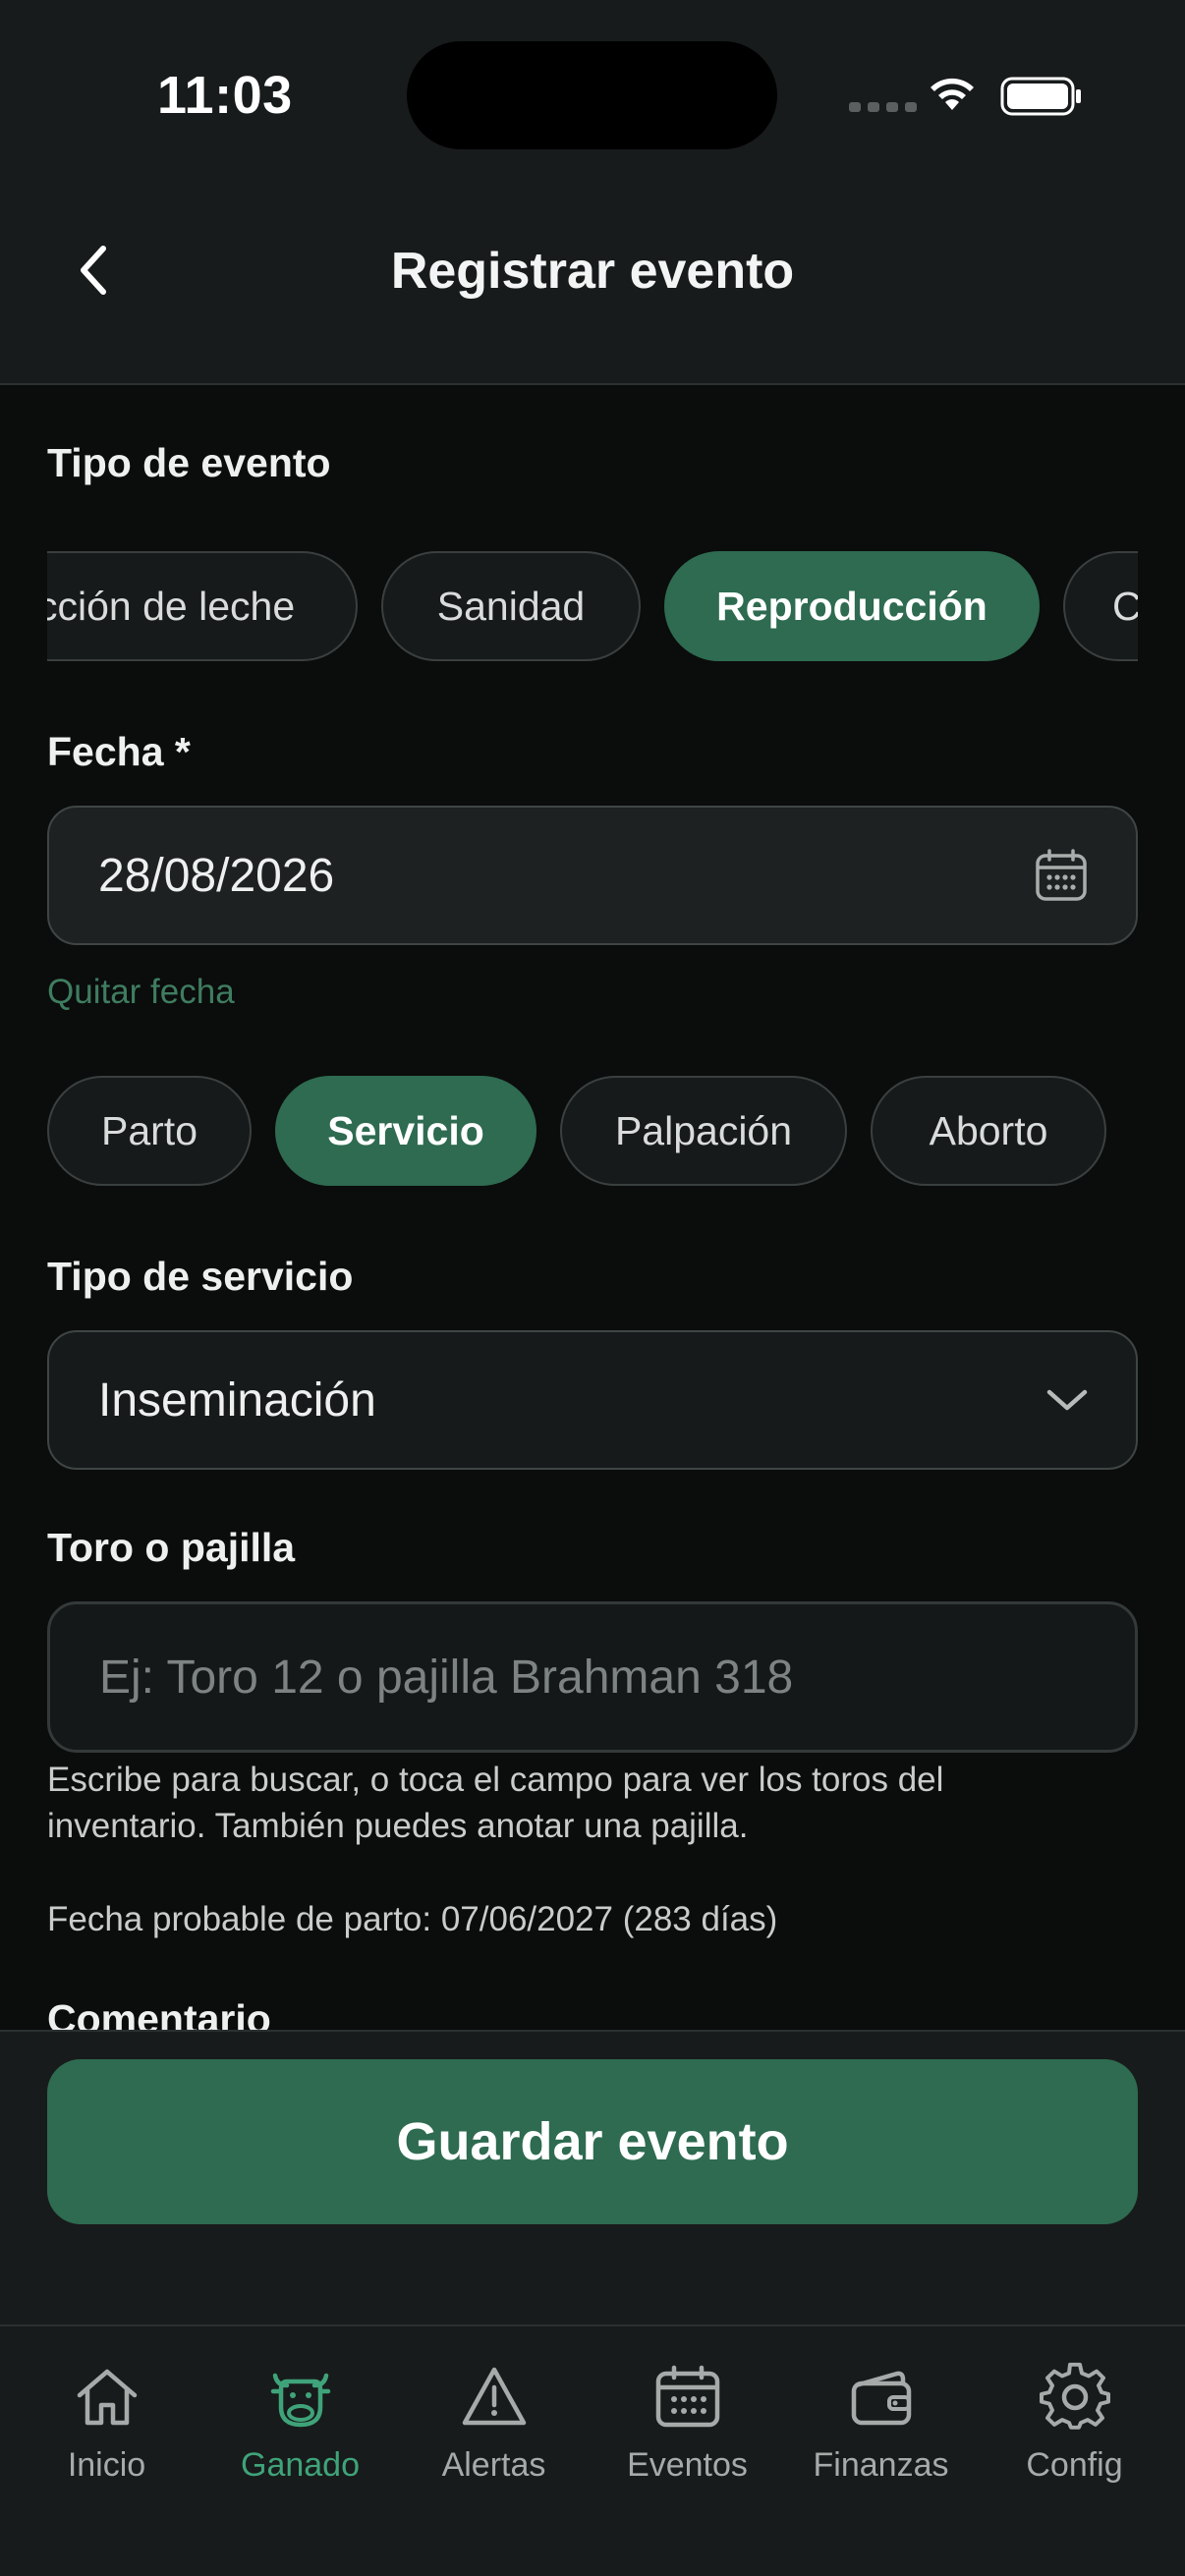  I want to click on event-type-chips: cción de leche Sanidad Reproducción C, so click(592, 608).